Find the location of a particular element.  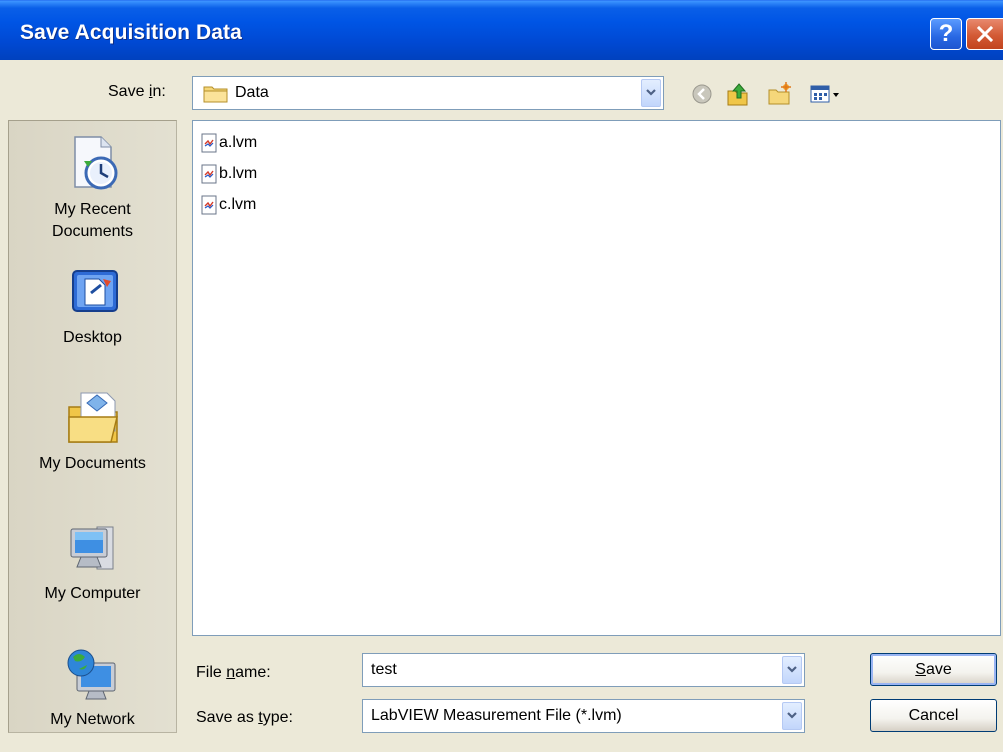

save-in-value-wrap: Data is located at coordinates (236, 93).